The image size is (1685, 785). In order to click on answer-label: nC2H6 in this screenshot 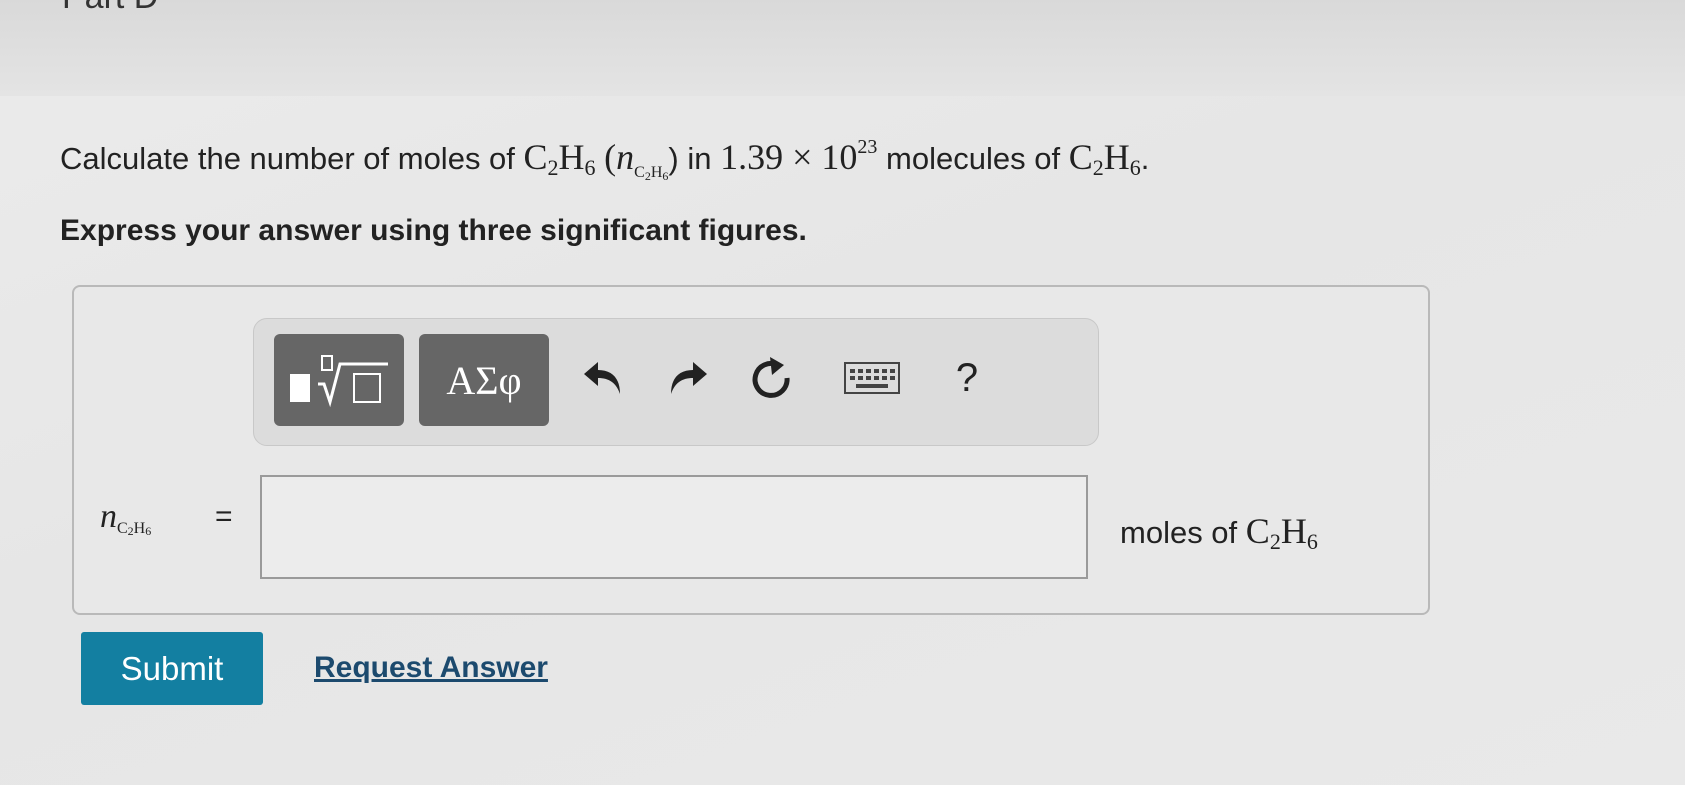, I will do `click(126, 518)`.